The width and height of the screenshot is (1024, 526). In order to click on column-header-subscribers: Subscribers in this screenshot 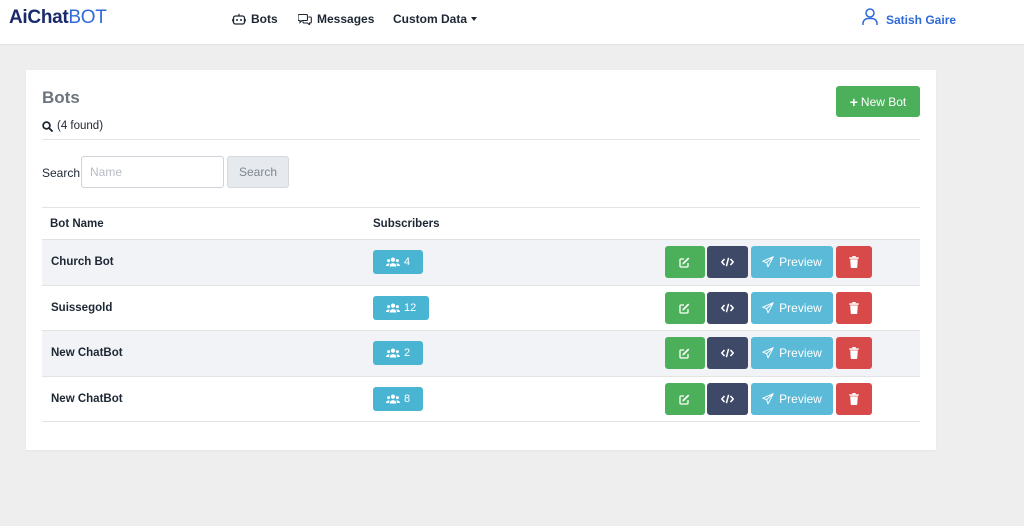, I will do `click(406, 224)`.